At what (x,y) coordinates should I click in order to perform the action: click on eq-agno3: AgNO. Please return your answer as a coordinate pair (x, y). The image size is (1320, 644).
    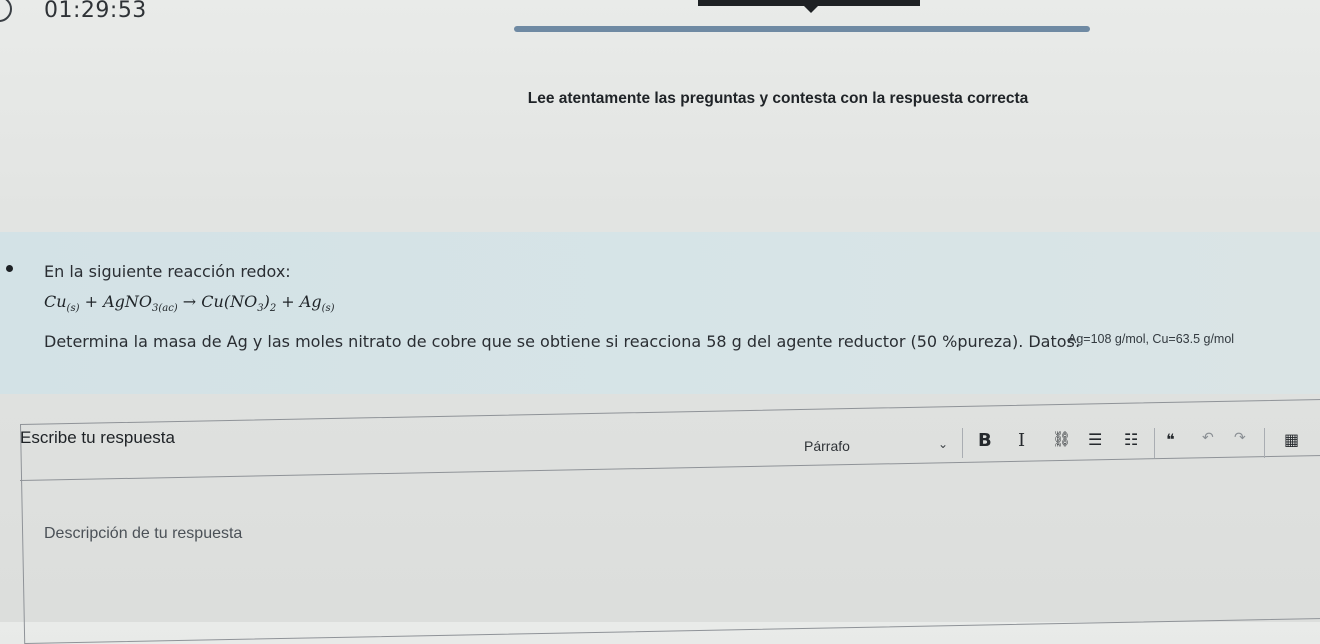
    Looking at the image, I should click on (127, 301).